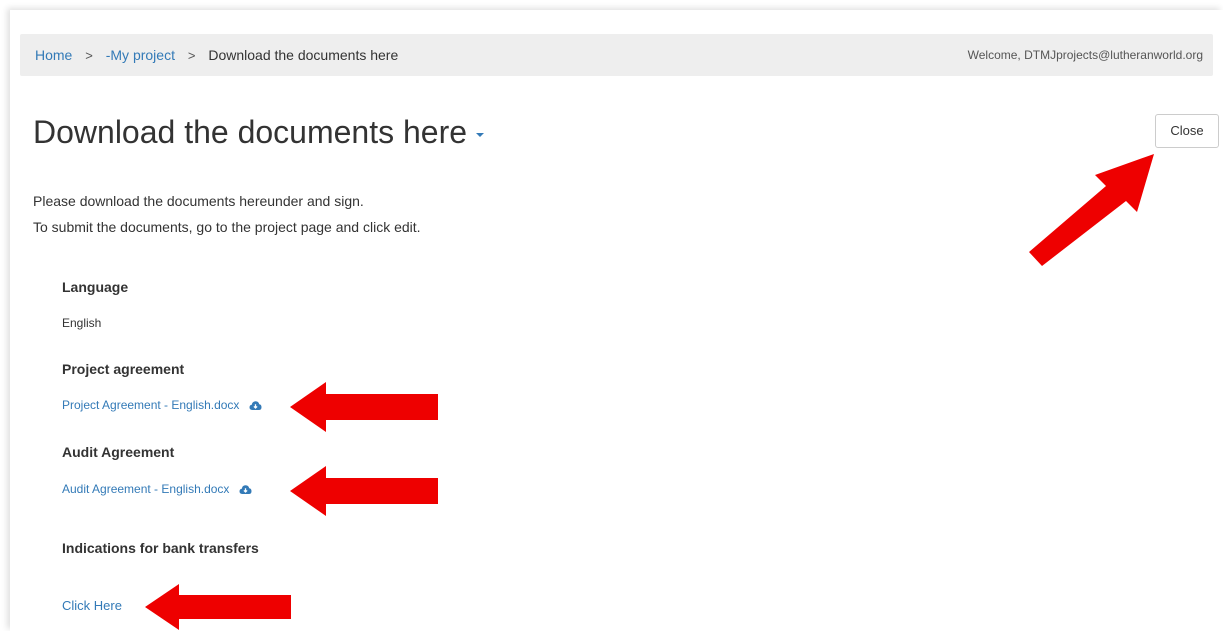 The width and height of the screenshot is (1223, 631). I want to click on breadcrumb-project-link: -My project, so click(140, 55).